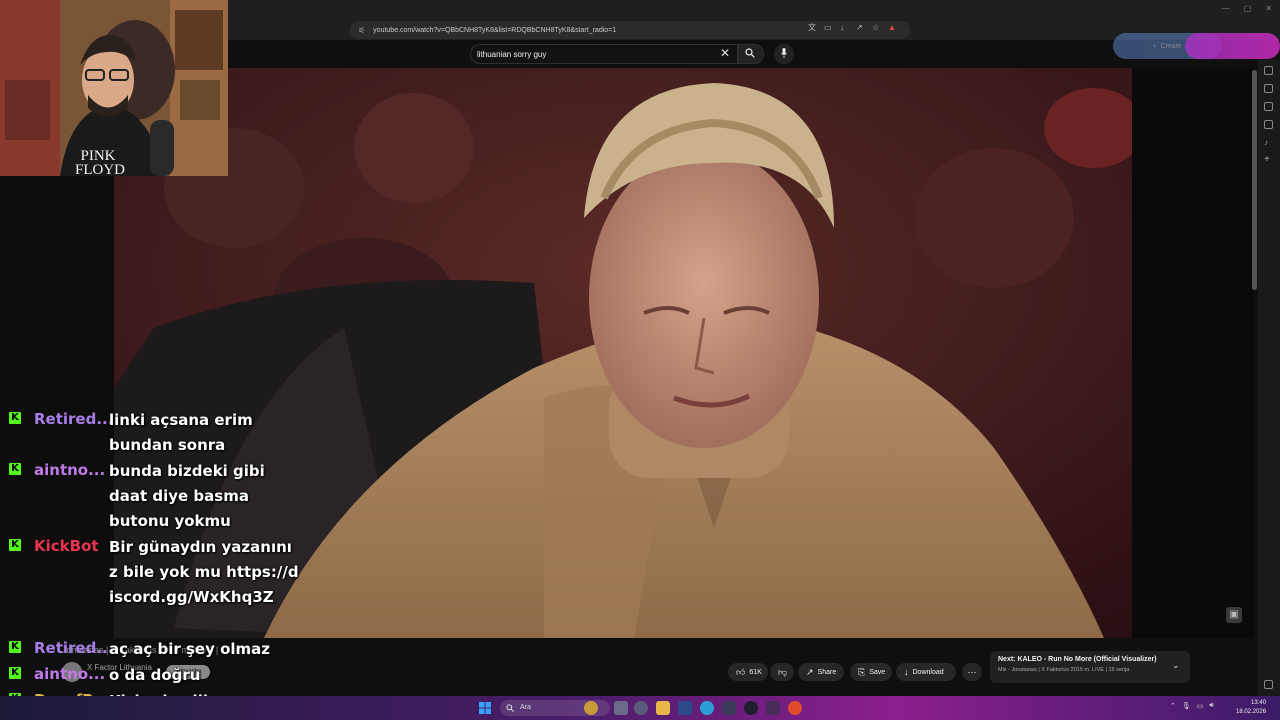 The image size is (1280, 720). Describe the element at coordinates (1259, 703) in the screenshot. I see `clock-time: 13:40` at that location.